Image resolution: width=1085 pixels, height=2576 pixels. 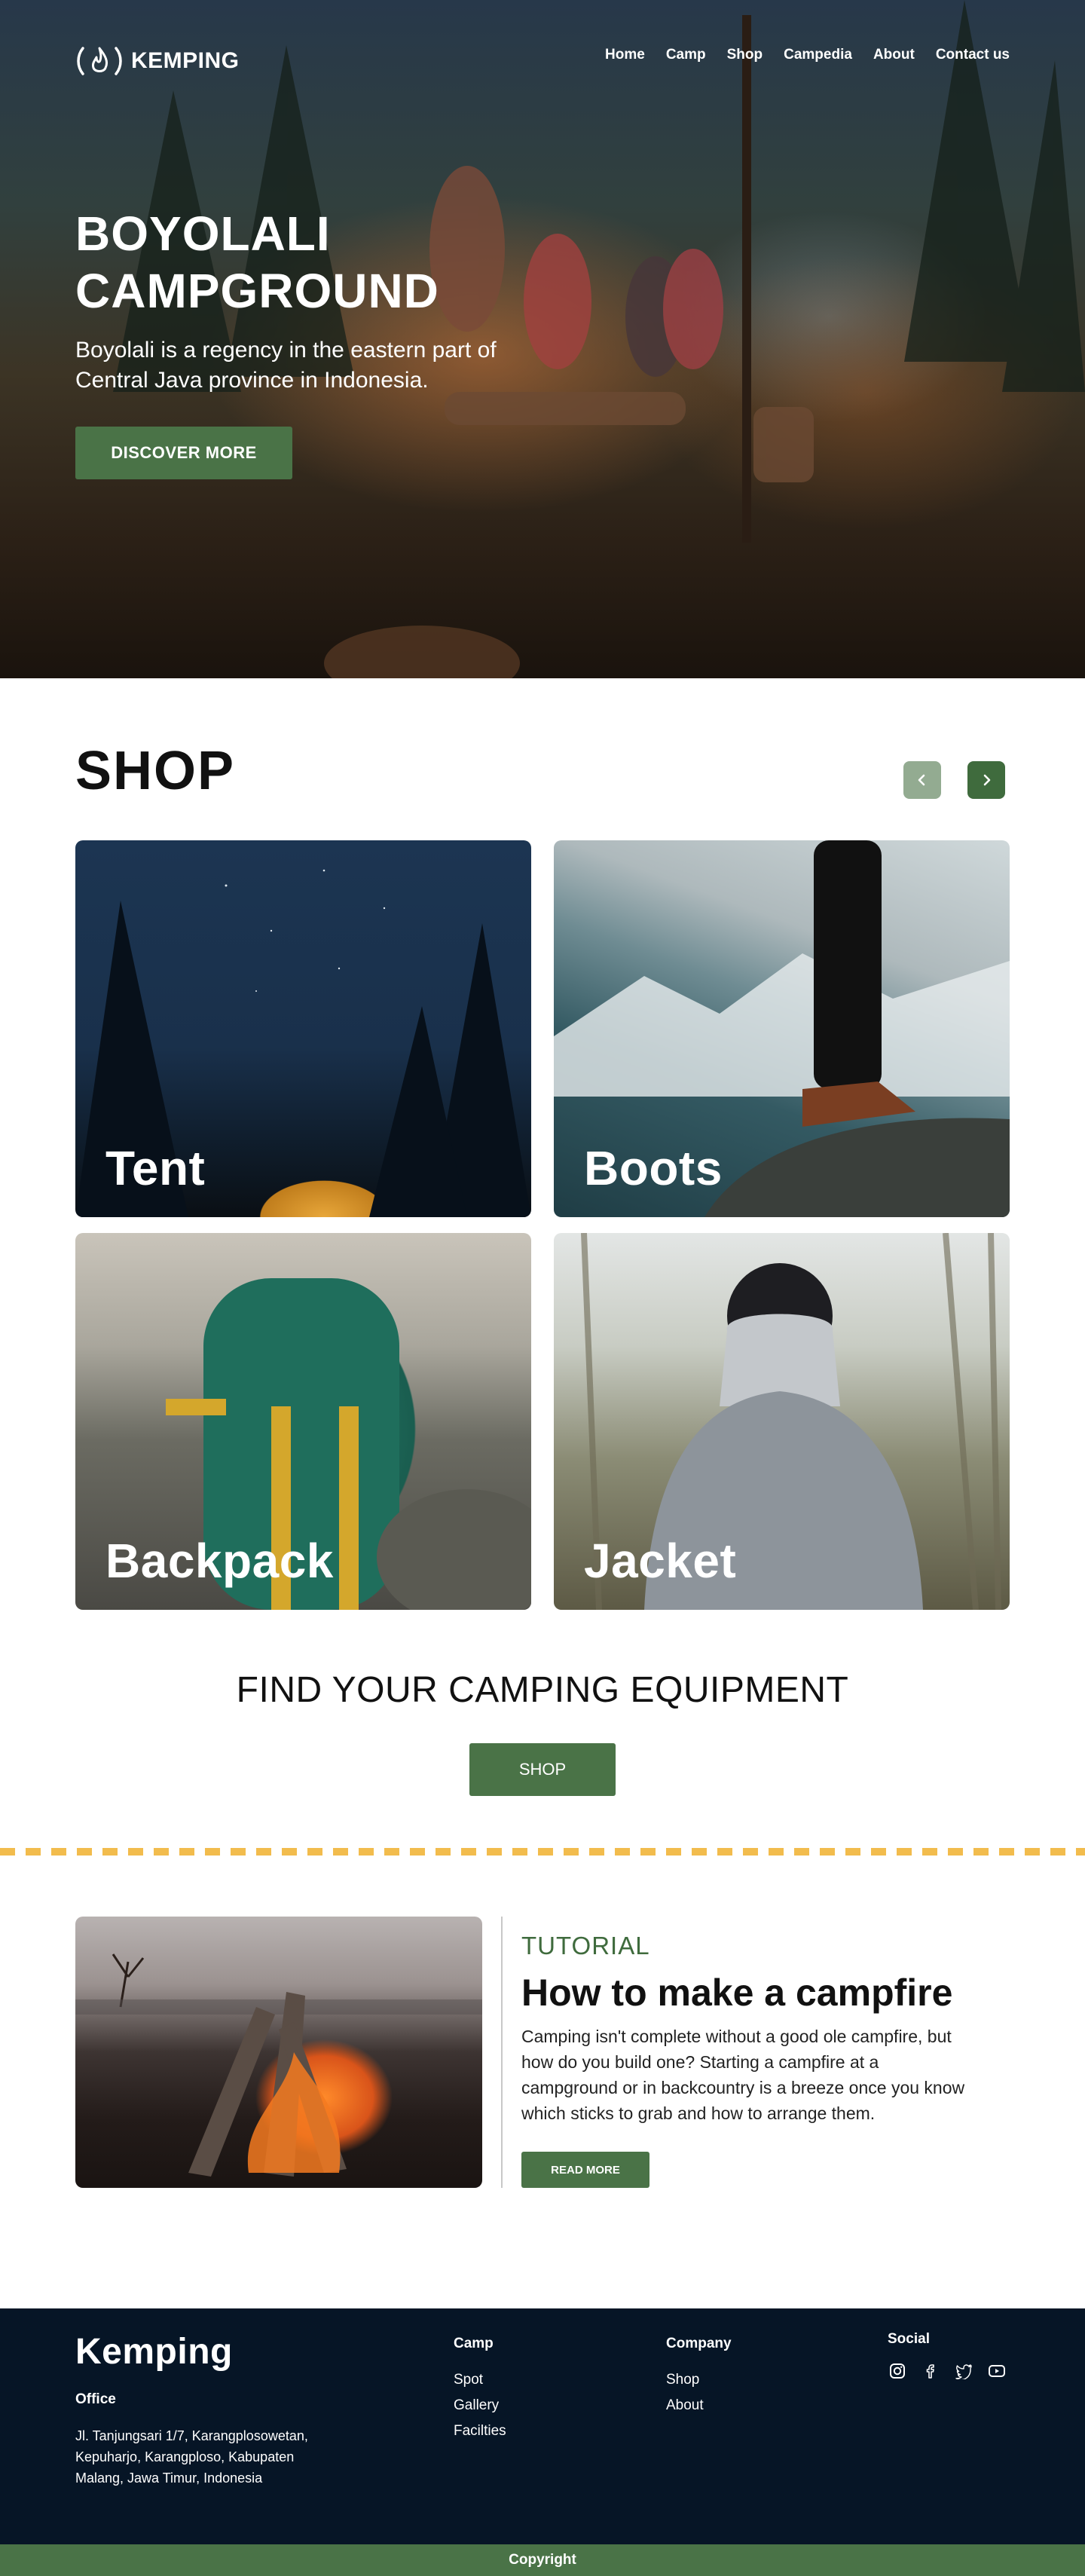 I want to click on footer-office-label: Office, so click(x=95, y=2399).